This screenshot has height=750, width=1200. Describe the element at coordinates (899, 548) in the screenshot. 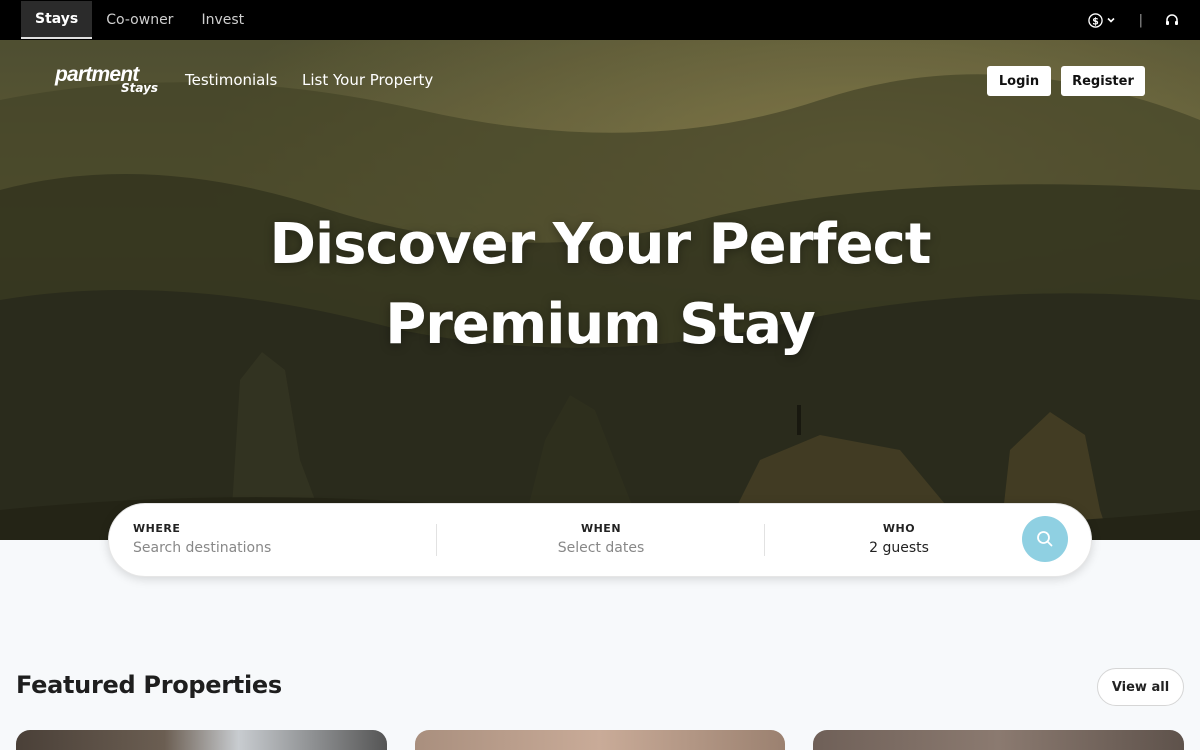

I see `who-input: 2 guests` at that location.